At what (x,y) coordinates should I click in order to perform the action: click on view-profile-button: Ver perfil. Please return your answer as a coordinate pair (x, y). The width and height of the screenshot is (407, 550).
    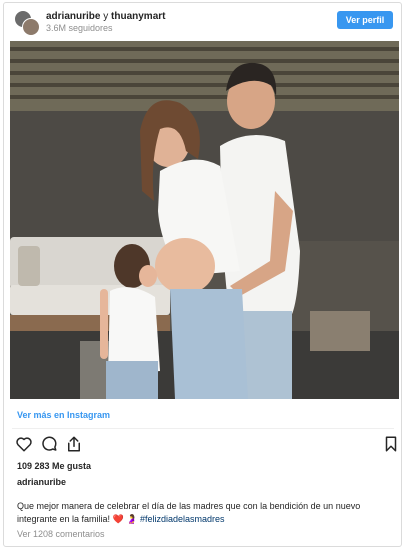
    Looking at the image, I should click on (365, 20).